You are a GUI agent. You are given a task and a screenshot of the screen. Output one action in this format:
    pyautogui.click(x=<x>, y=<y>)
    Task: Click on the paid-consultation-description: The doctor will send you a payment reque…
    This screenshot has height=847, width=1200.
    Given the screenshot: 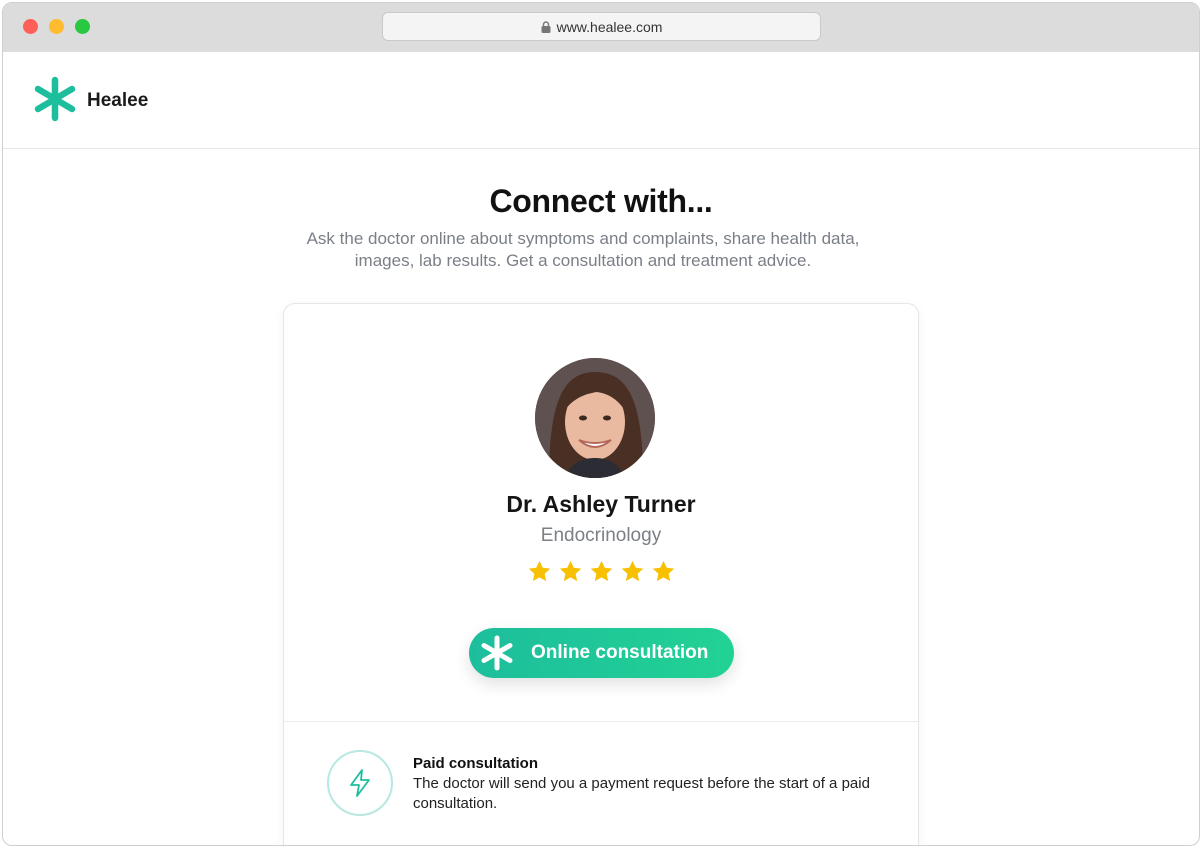 What is the action you would take?
    pyautogui.click(x=641, y=793)
    